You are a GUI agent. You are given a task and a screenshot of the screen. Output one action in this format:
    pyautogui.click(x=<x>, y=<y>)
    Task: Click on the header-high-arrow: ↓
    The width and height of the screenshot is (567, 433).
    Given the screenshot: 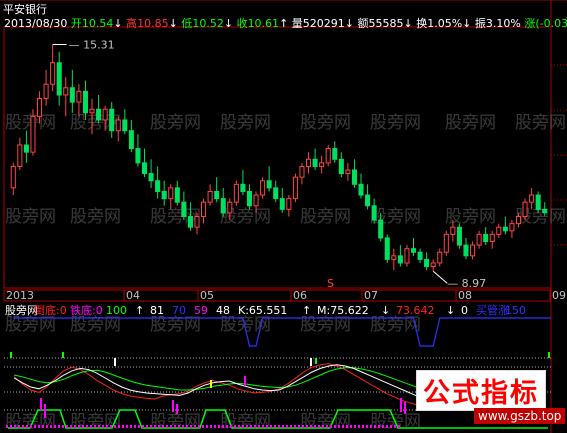 What is the action you would take?
    pyautogui.click(x=173, y=23)
    